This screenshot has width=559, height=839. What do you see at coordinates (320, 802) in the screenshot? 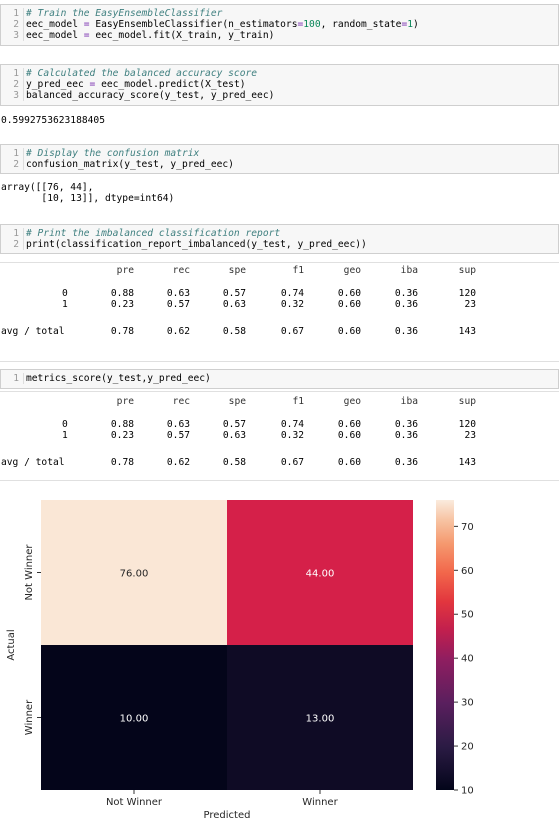
I see `x-tick-label: Winner` at bounding box center [320, 802].